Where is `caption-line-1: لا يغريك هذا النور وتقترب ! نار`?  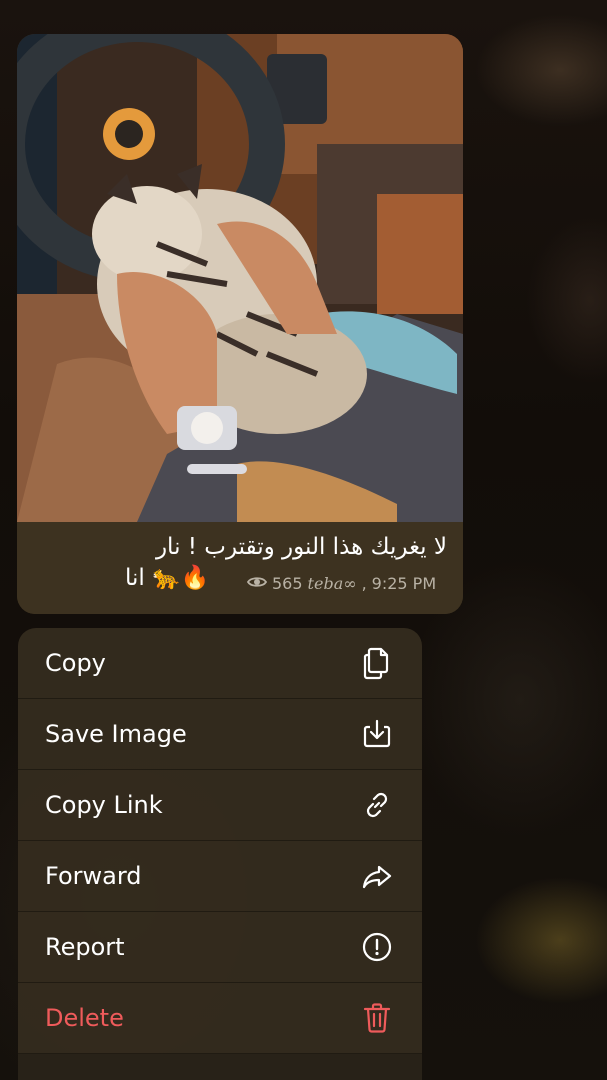
caption-line-1: لا يغريك هذا النور وتقترب ! نار is located at coordinates (301, 547).